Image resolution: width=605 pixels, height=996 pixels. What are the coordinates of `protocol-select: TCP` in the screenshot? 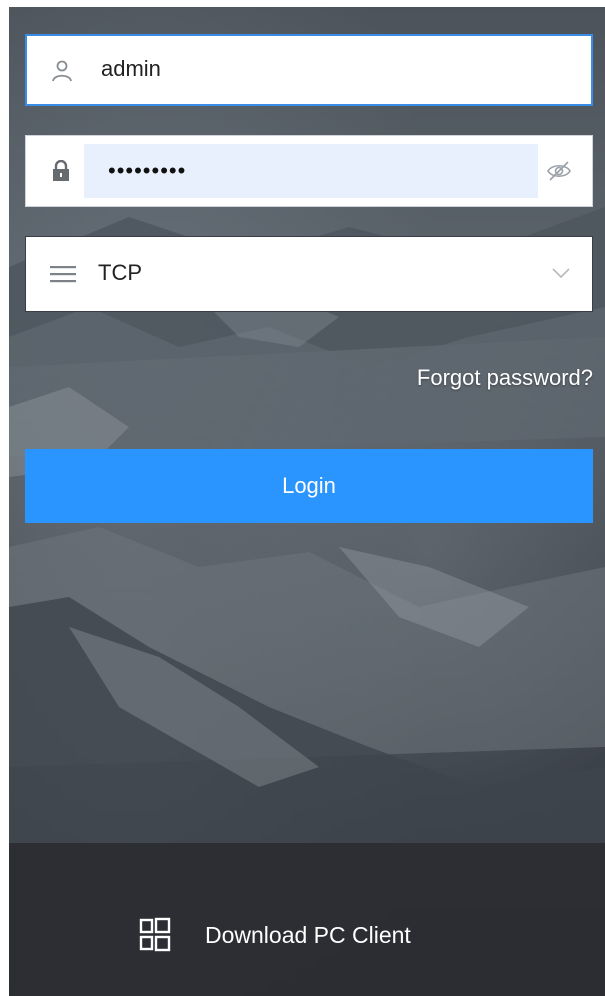 It's located at (309, 274).